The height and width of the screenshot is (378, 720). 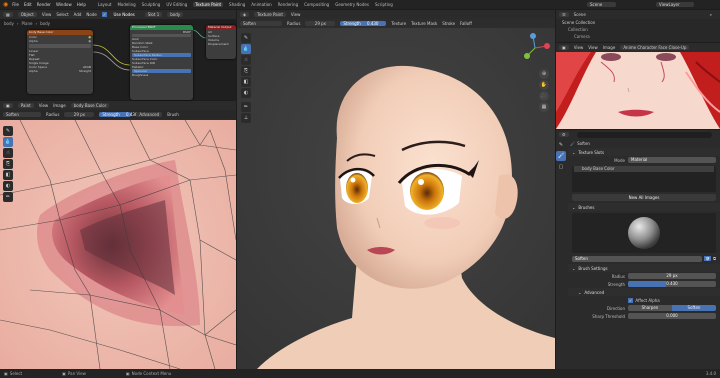 I want to click on stroke-menu: Stroke, so click(x=448, y=23).